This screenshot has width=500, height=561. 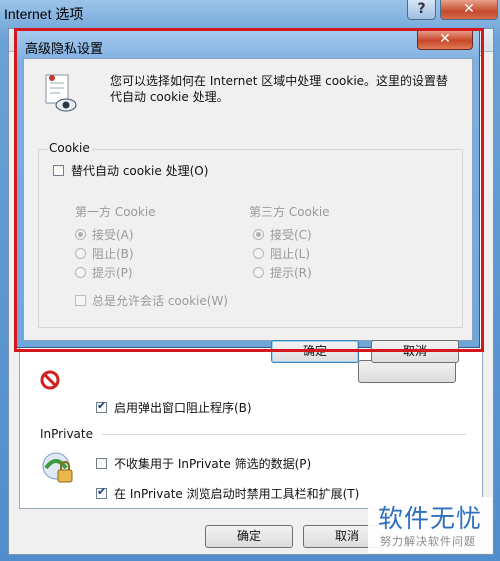 I want to click on inprivate-no-collect-label: 不收集用于 InPrivate 筛选的数据(P), so click(x=213, y=464).